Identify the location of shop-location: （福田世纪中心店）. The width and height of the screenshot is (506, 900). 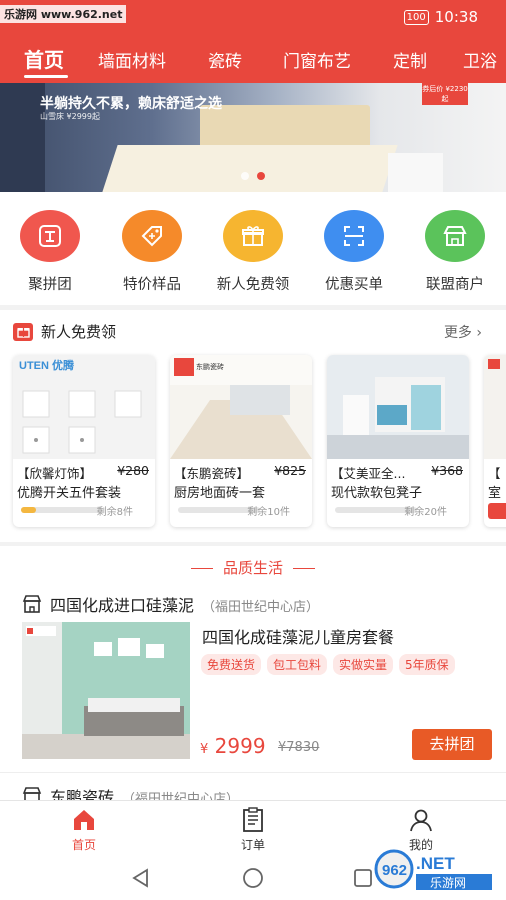
(261, 607).